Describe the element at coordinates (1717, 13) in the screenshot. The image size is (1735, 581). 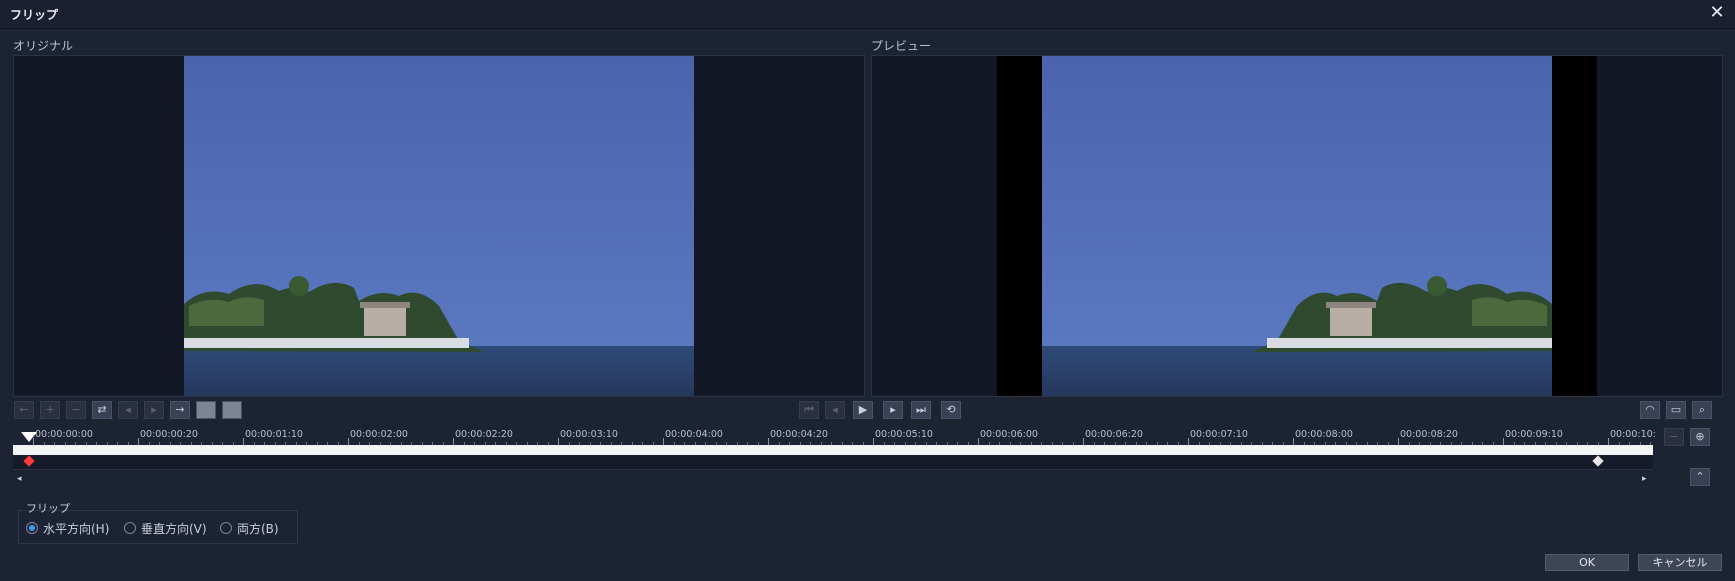
I see `close-icon: ✕` at that location.